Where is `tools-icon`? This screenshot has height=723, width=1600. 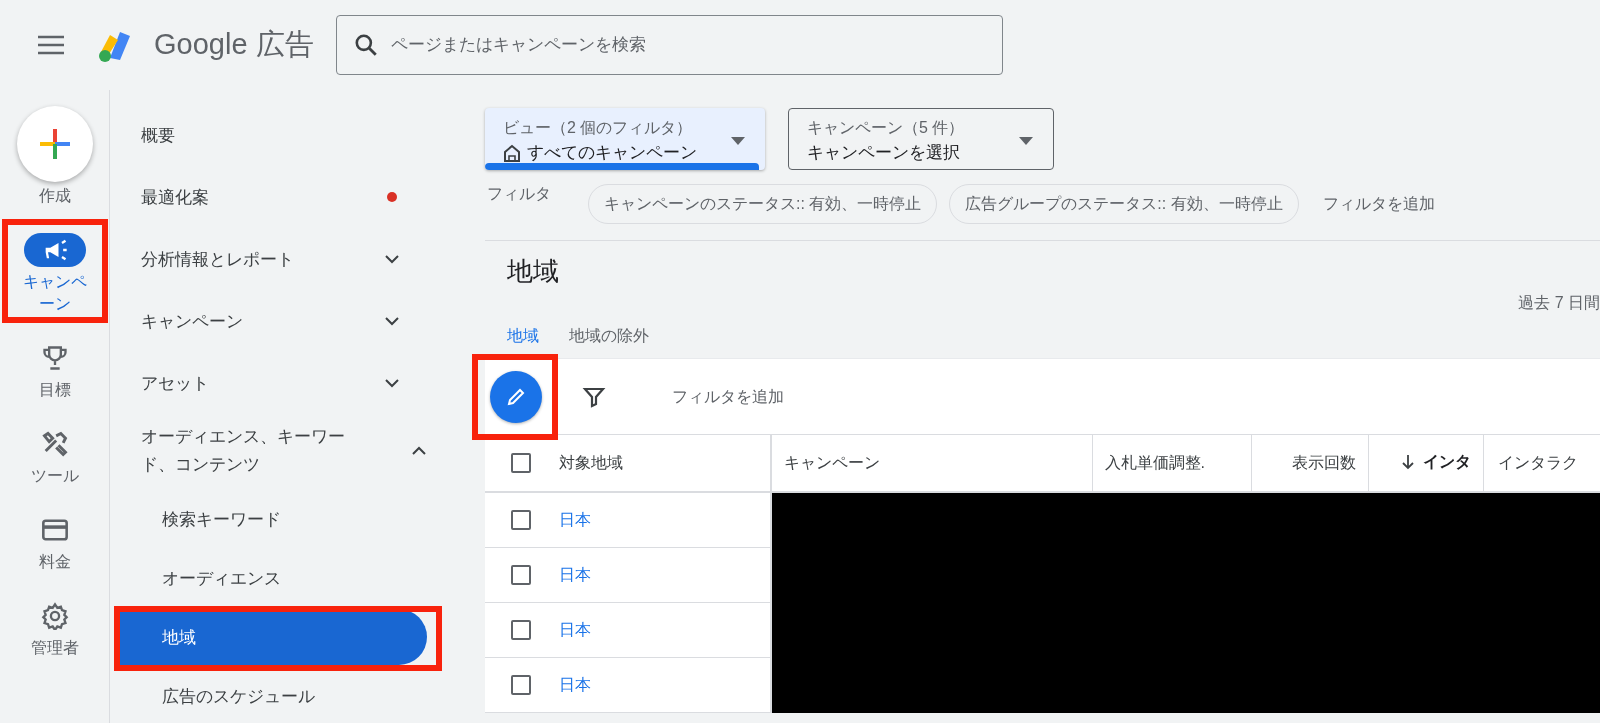
tools-icon is located at coordinates (54, 444).